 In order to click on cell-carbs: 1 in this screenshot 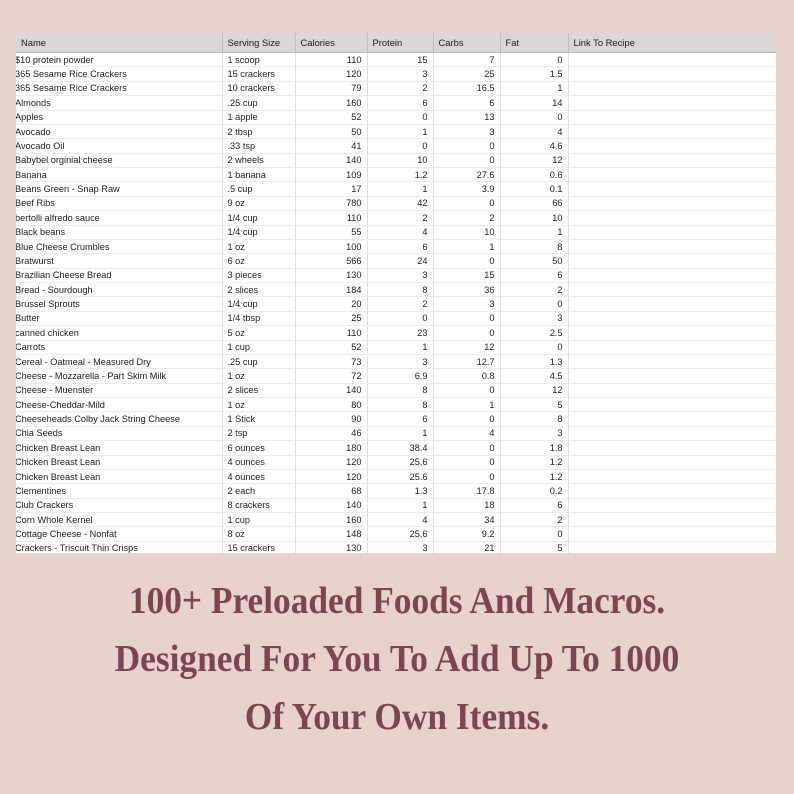, I will do `click(467, 405)`.